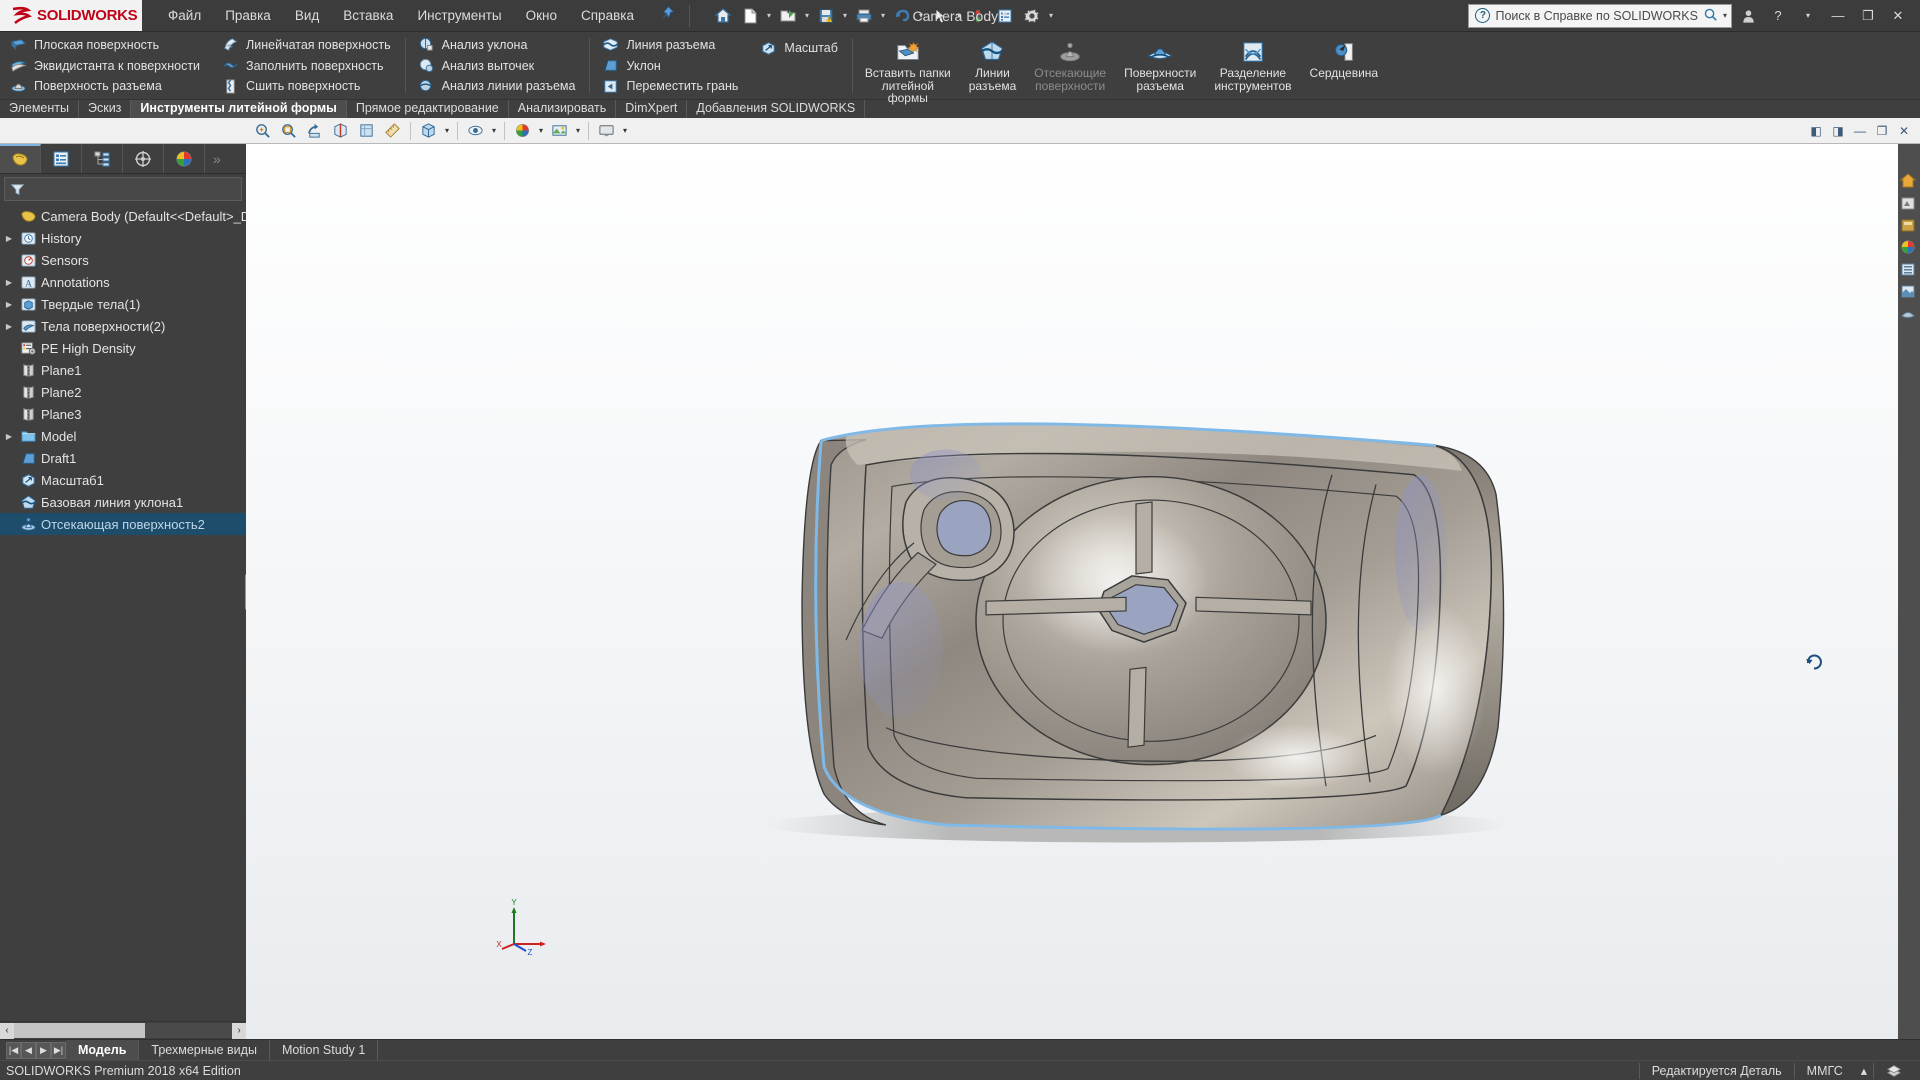  What do you see at coordinates (123, 458) in the screenshot?
I see `tree-item-draft1: Draft1` at bounding box center [123, 458].